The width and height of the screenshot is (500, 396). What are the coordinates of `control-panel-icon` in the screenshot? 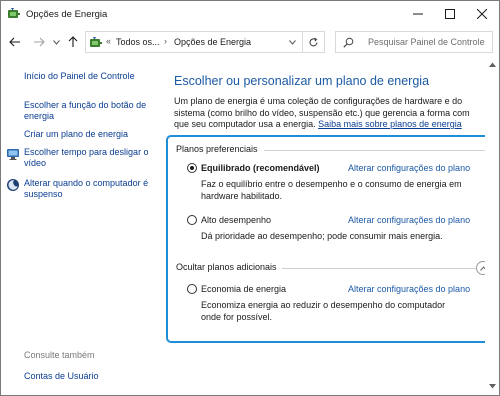 It's located at (96, 42).